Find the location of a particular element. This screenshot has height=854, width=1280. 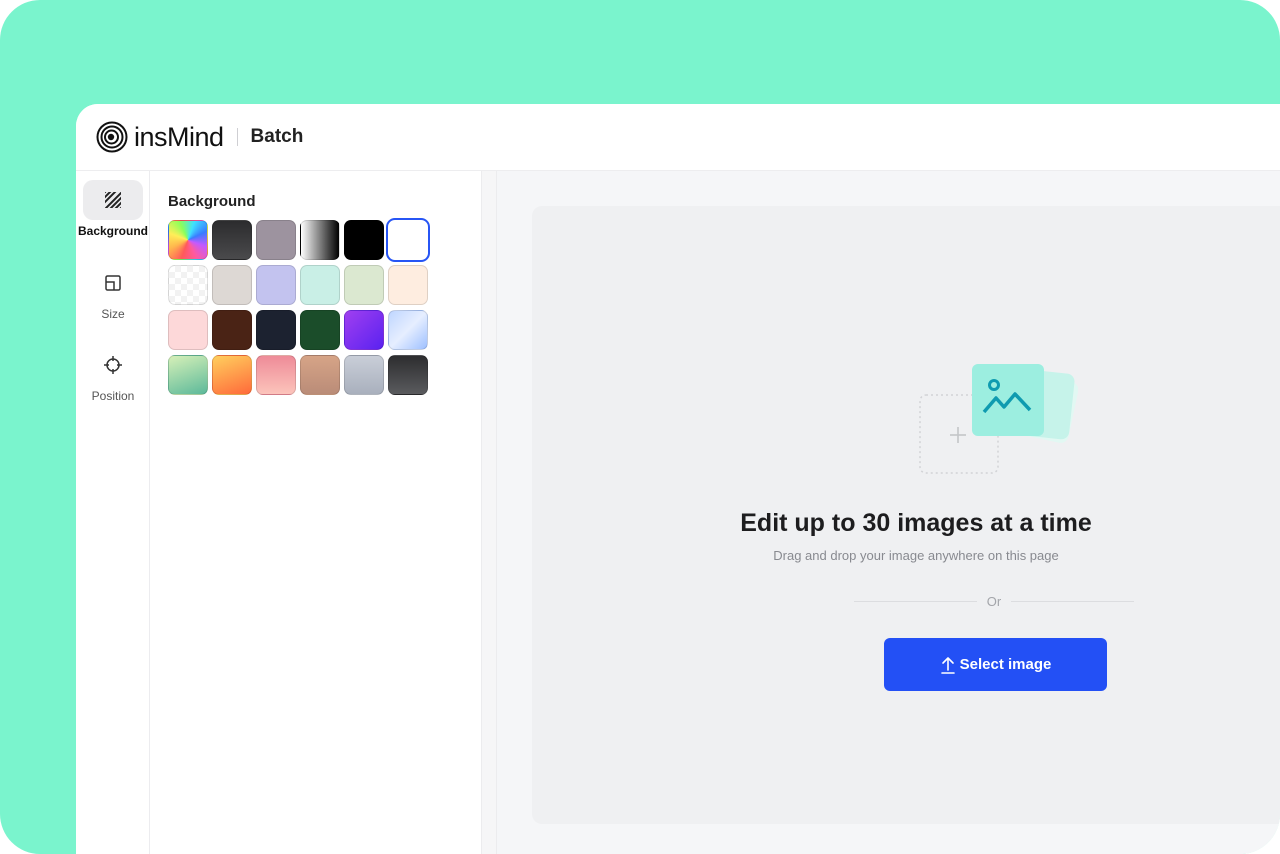

header-divider is located at coordinates (237, 137).